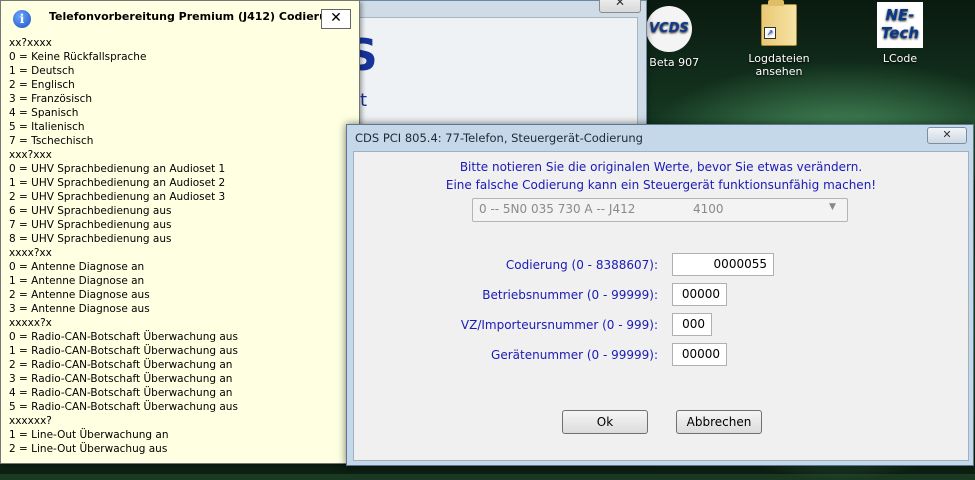 This screenshot has width=975, height=480. What do you see at coordinates (574, 355) in the screenshot?
I see `geraetenummer-label: Gerätenummer (0 - 99999):` at bounding box center [574, 355].